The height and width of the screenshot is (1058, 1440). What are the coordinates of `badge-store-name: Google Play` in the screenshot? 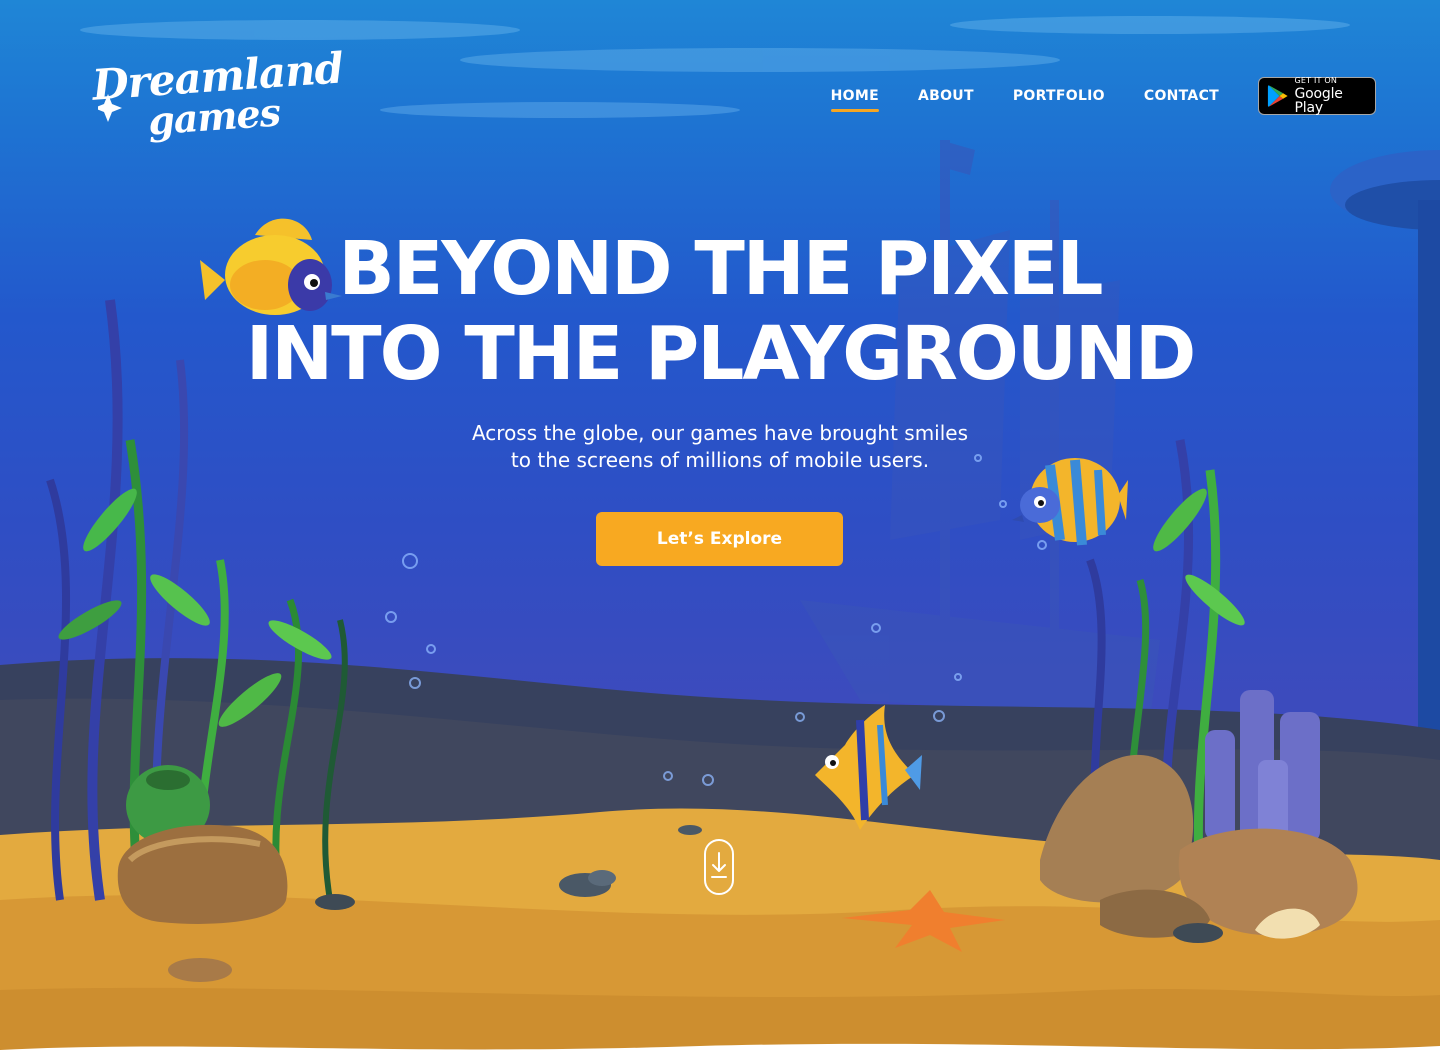 It's located at (1318, 101).